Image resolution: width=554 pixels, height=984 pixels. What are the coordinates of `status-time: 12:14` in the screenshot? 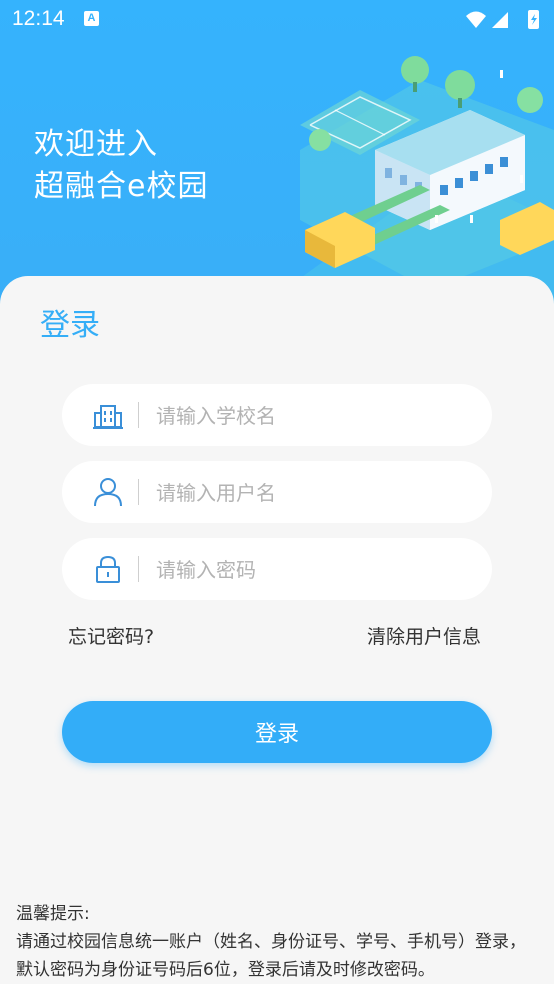 It's located at (38, 18).